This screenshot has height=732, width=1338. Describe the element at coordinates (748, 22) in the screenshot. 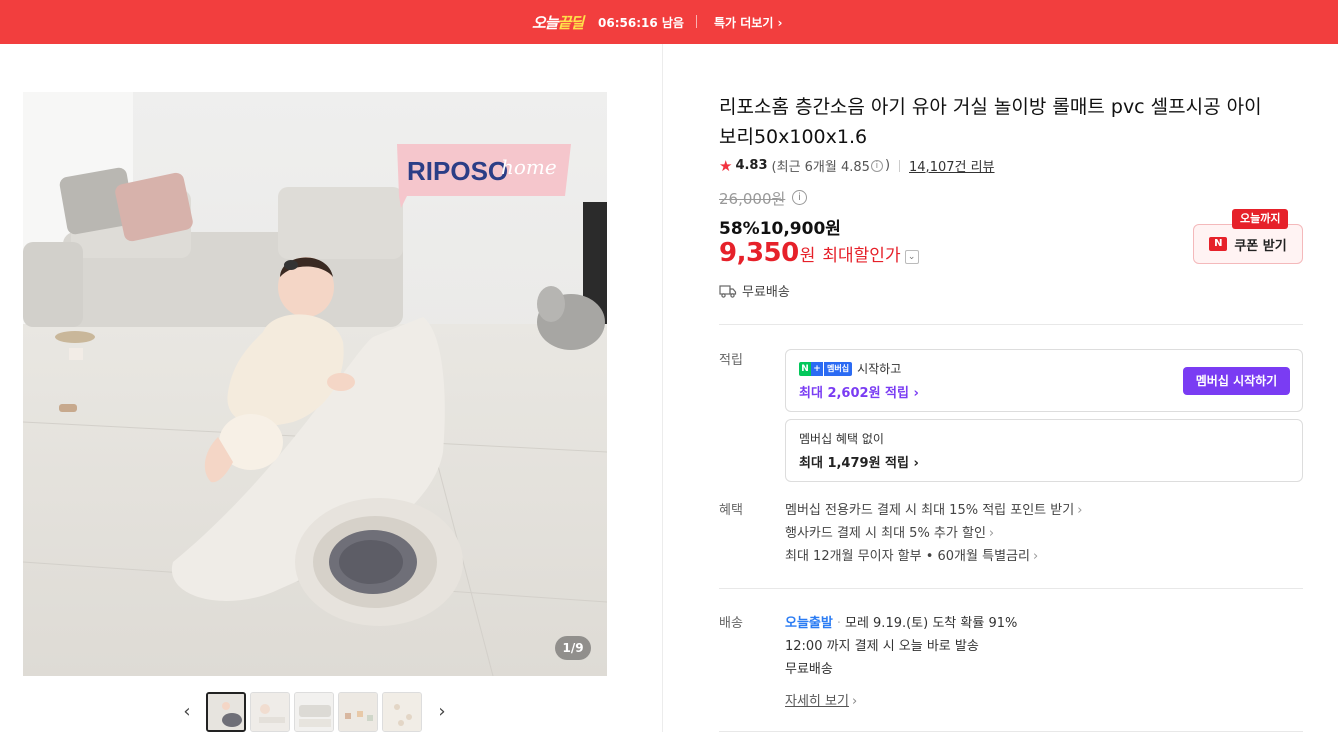

I see `more-deals-link: 특가 더보기 ›` at that location.